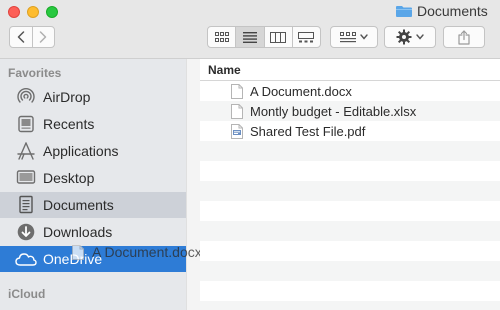  What do you see at coordinates (26, 97) in the screenshot?
I see `airdrop-icon` at bounding box center [26, 97].